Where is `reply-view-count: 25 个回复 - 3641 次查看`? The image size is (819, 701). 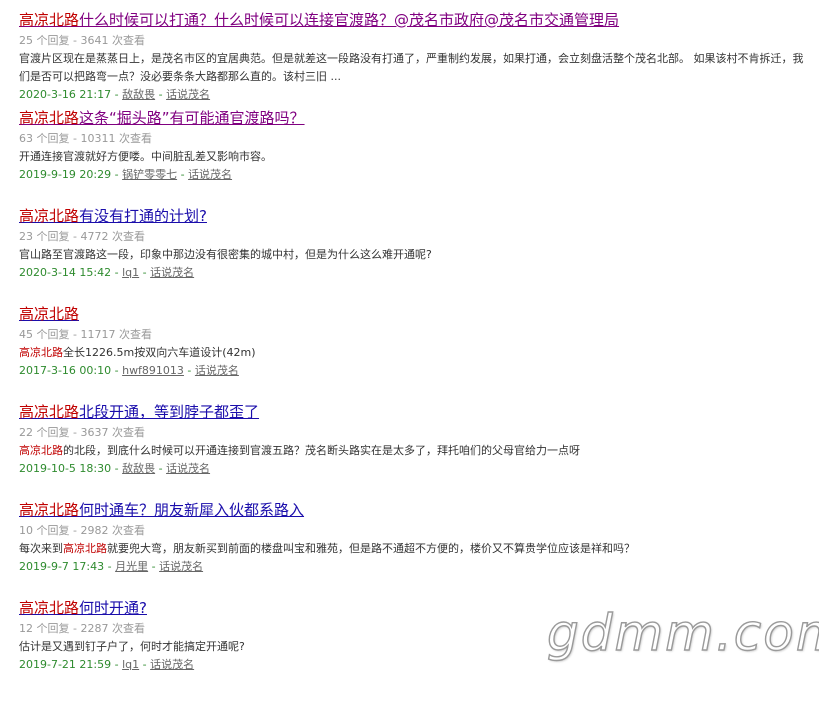
reply-view-count: 25 个回复 - 3641 次查看 is located at coordinates (82, 40).